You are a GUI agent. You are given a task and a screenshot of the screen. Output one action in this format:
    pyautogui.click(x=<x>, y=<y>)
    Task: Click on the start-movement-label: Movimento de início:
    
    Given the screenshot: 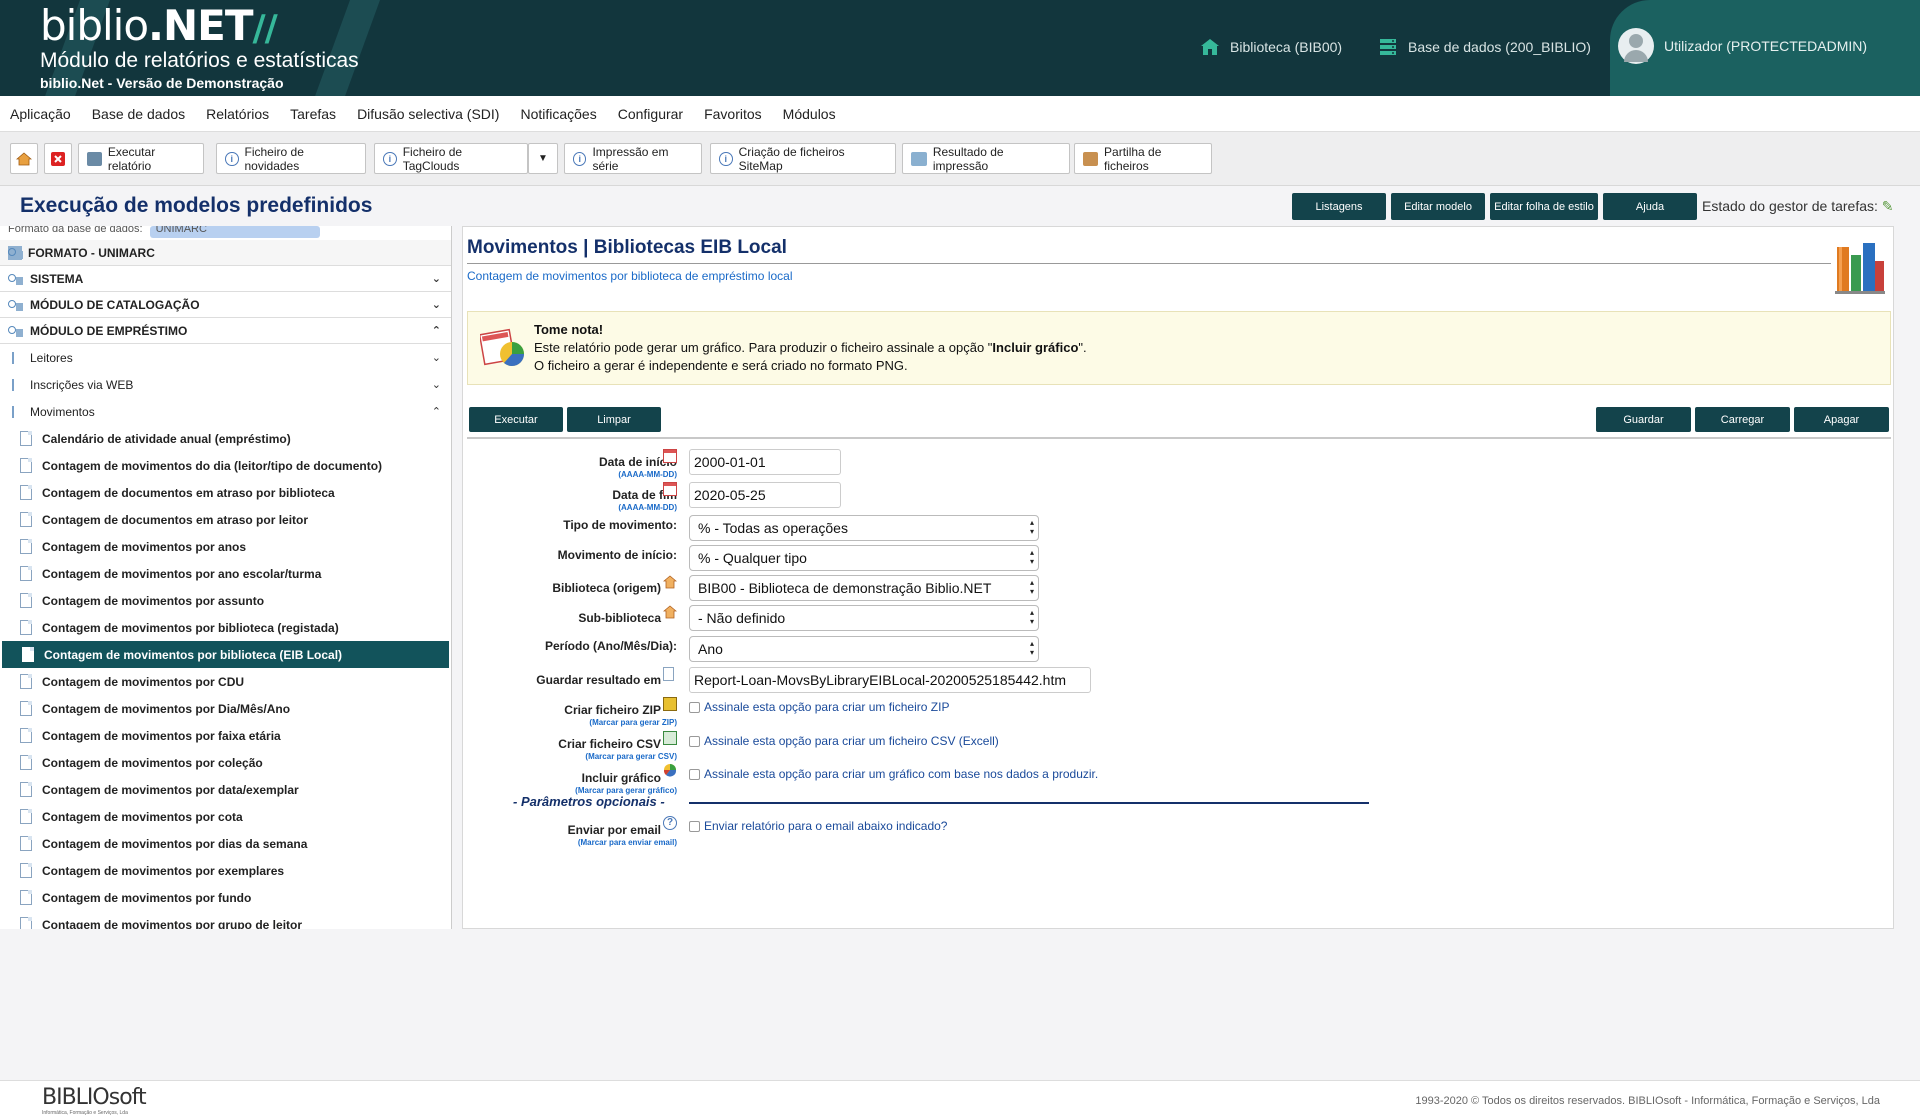 What is the action you would take?
    pyautogui.click(x=617, y=555)
    